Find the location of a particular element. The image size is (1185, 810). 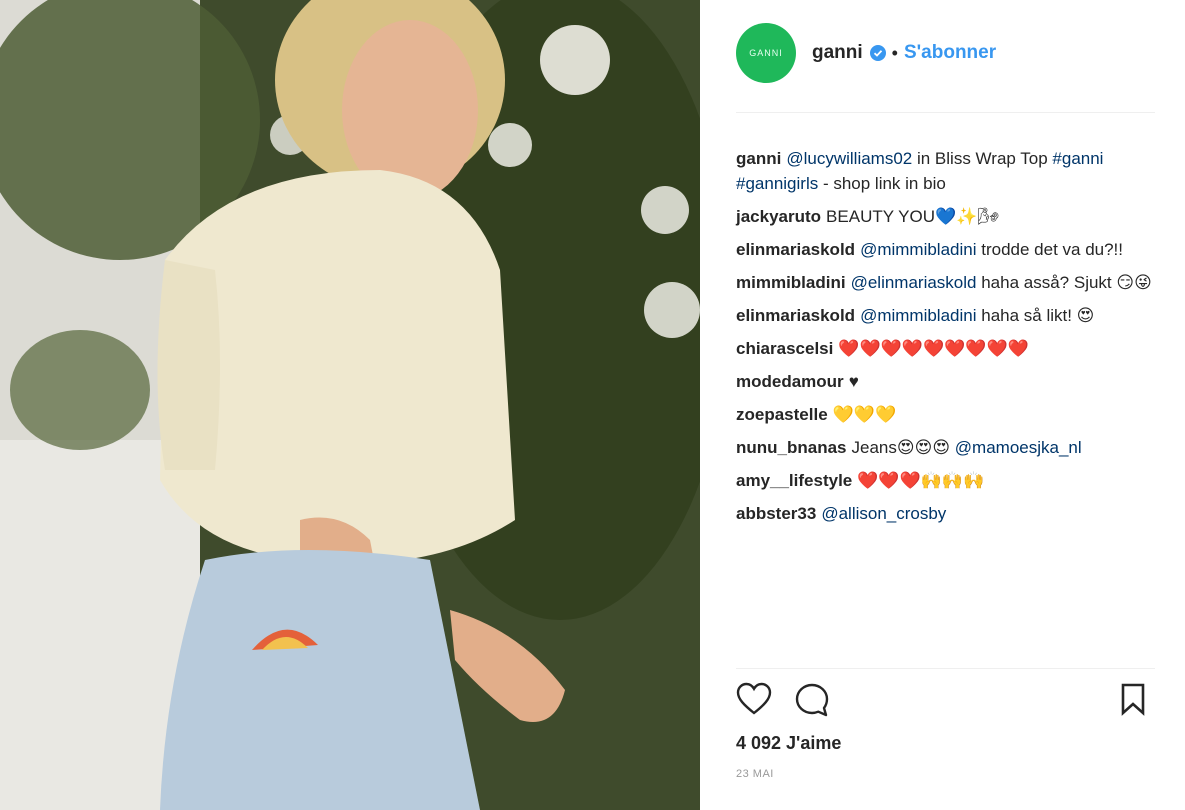

comment-item: amy__lifestyle ❤️❤️❤️🙌🙌🙌 is located at coordinates (946, 480).